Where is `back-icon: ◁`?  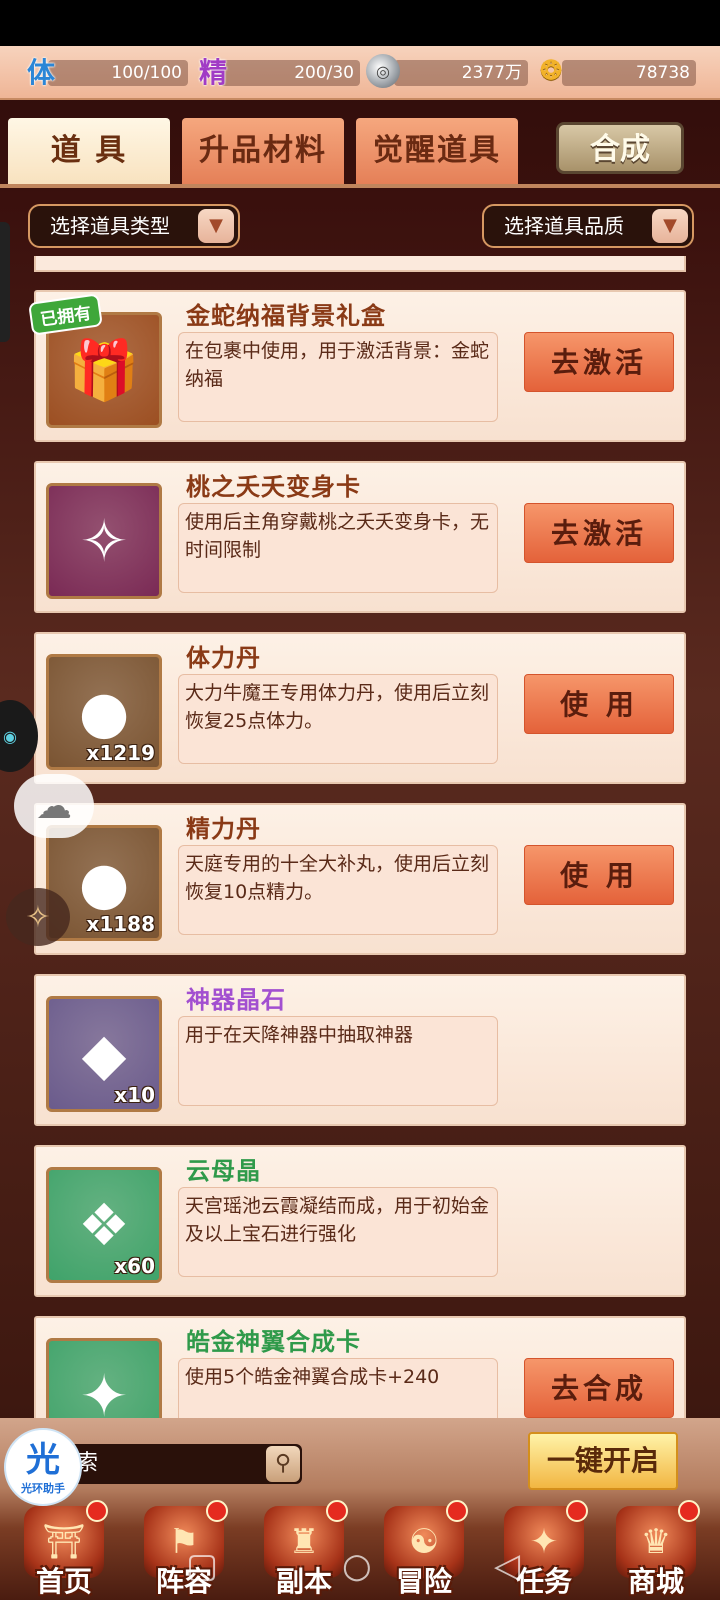
back-icon: ◁ is located at coordinates (507, 1566).